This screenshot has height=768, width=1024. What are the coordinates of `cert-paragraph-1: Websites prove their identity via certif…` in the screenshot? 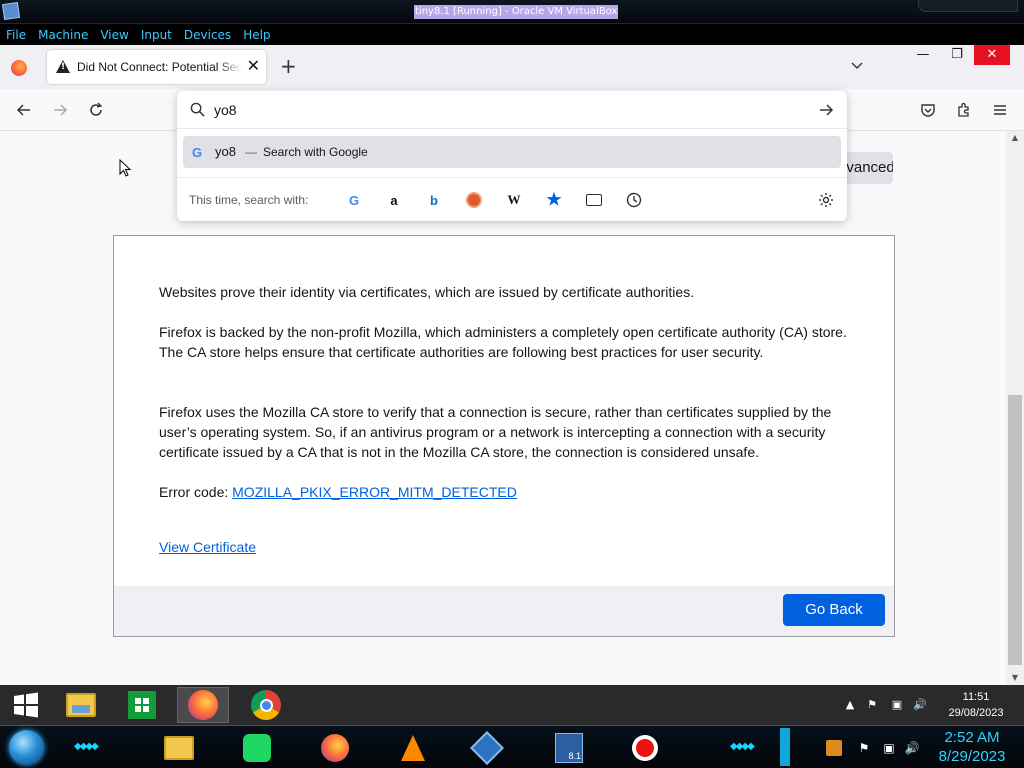 It's located at (427, 292).